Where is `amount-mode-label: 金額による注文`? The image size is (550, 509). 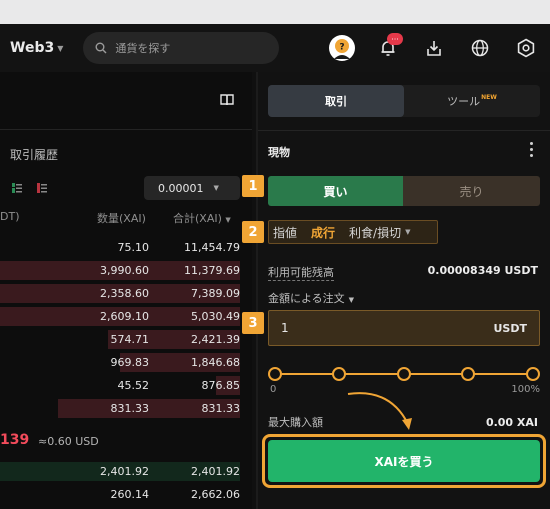
amount-mode-label: 金額による注文 is located at coordinates (306, 298).